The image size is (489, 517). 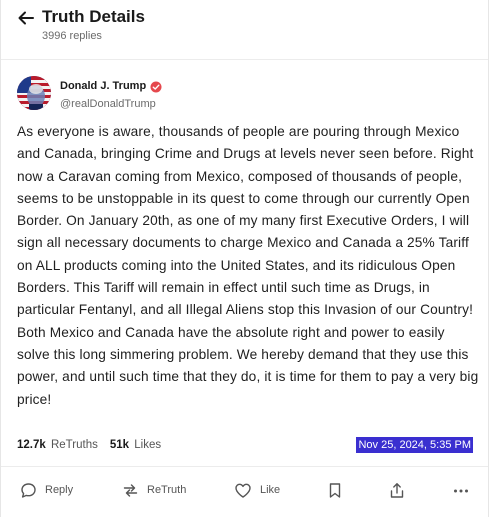 What do you see at coordinates (28, 490) in the screenshot?
I see `reply-icon` at bounding box center [28, 490].